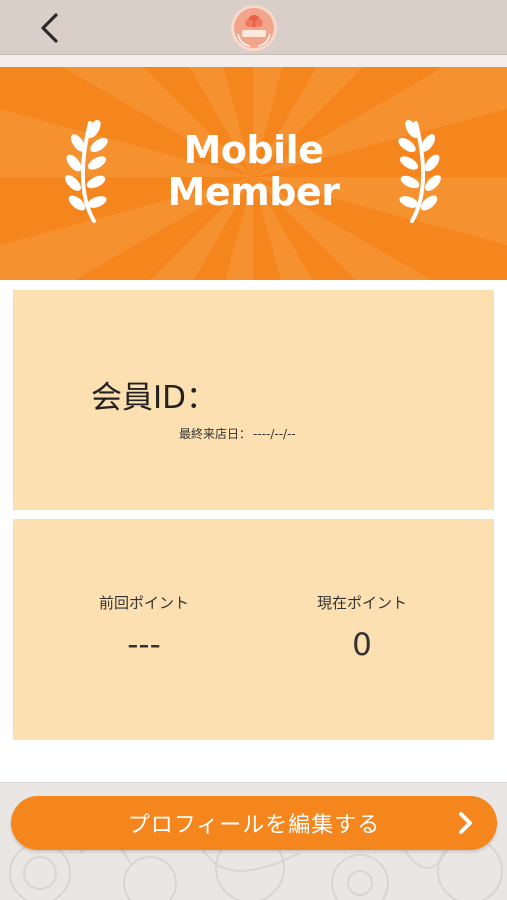 This screenshot has height=900, width=507. What do you see at coordinates (361, 603) in the screenshot?
I see `current-points-label: 現在ポイント` at bounding box center [361, 603].